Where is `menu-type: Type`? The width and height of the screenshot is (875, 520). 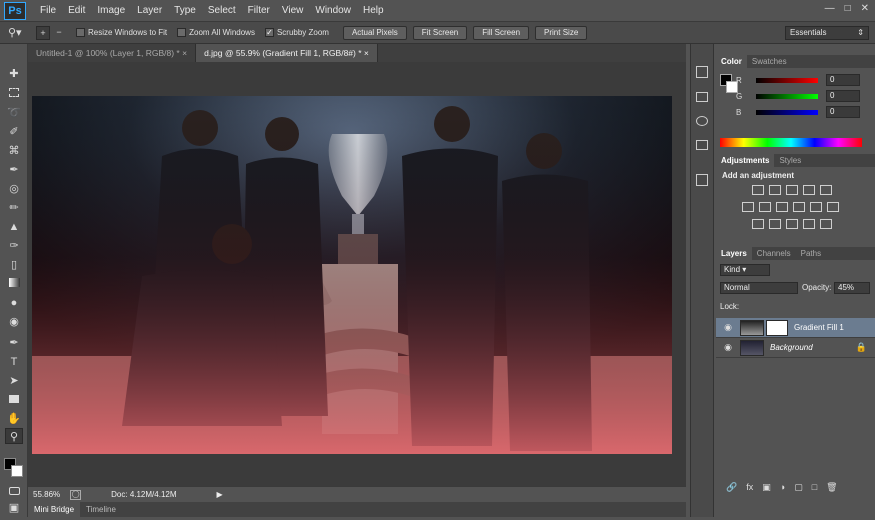
menu-type: Type is located at coordinates (185, 11).